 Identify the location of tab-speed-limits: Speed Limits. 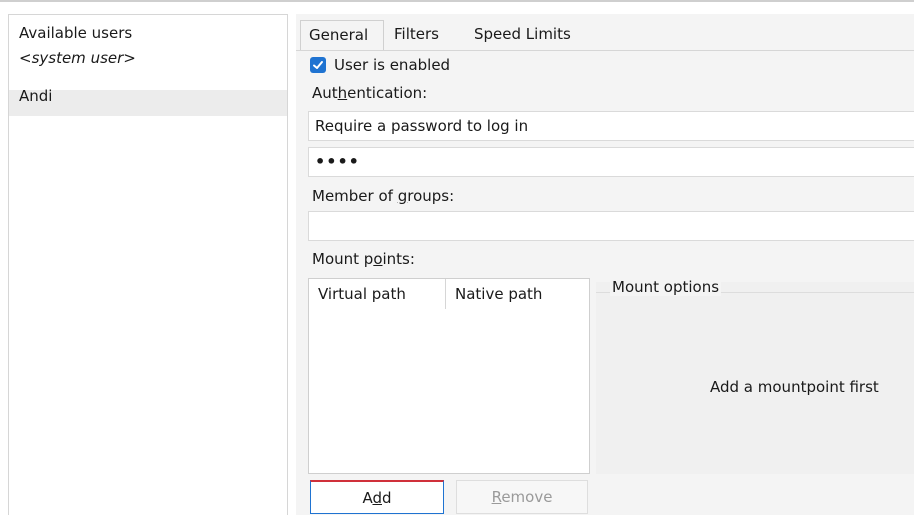
(530, 35).